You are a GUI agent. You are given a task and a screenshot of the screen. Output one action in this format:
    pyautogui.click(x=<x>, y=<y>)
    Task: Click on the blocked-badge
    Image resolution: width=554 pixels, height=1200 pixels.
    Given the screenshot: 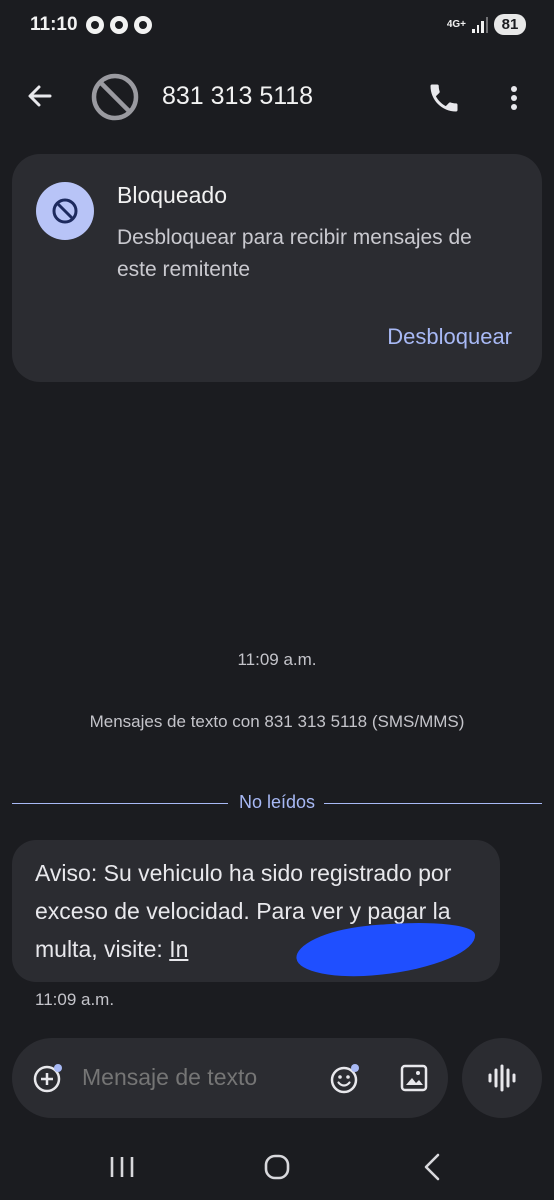 What is the action you would take?
    pyautogui.click(x=65, y=211)
    